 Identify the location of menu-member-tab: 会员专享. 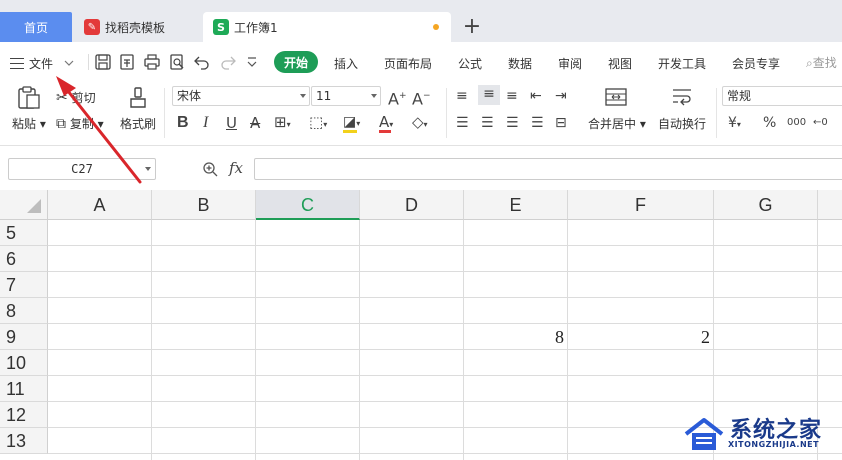
(756, 63).